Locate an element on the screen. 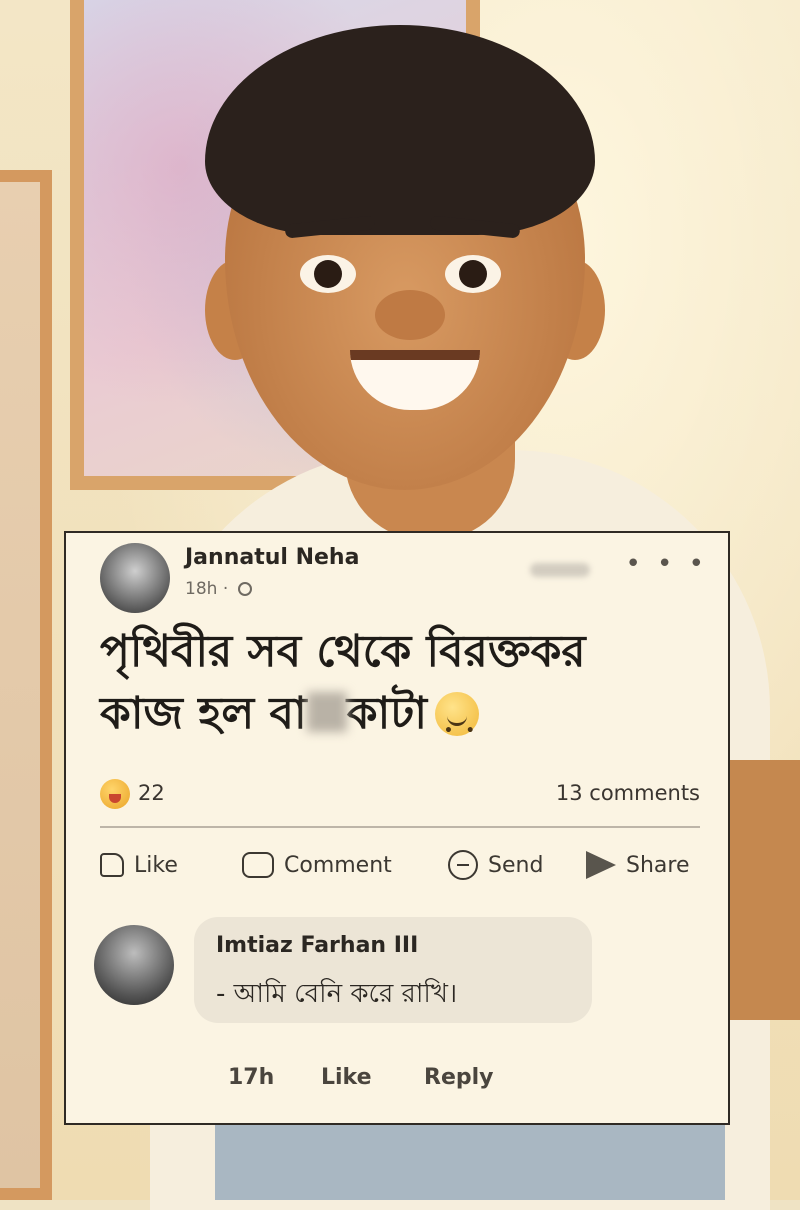 The height and width of the screenshot is (1210, 800). comment-reply-button: Reply is located at coordinates (459, 1077).